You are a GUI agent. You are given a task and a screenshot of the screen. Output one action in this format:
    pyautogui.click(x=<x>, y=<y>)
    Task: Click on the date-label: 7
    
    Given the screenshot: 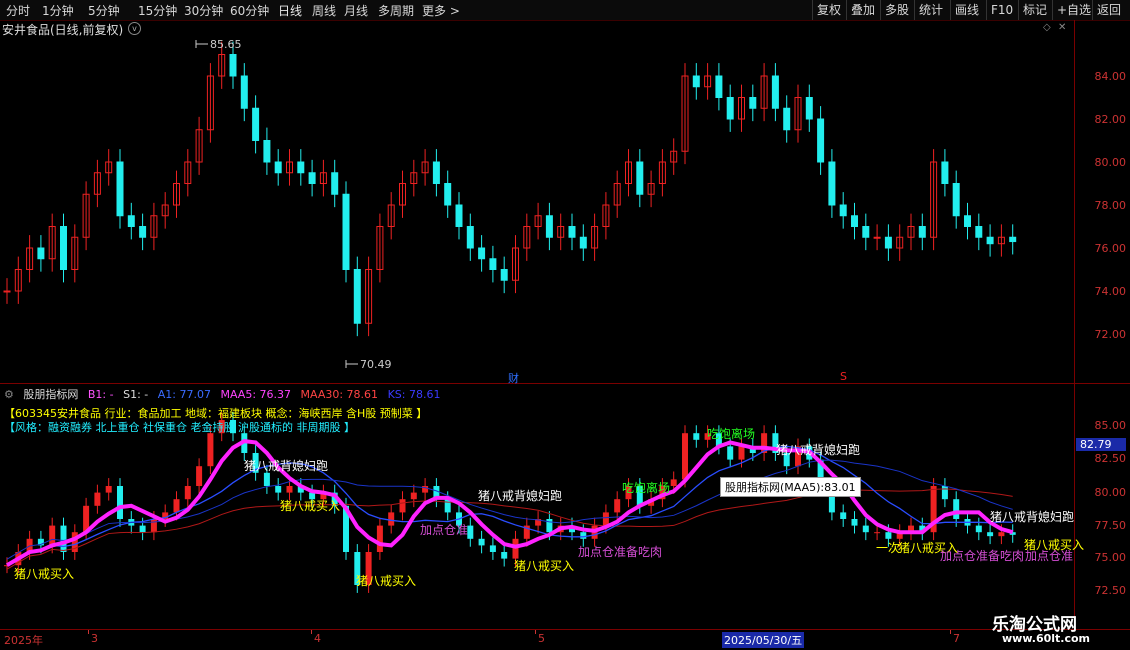 What is the action you would take?
    pyautogui.click(x=956, y=638)
    